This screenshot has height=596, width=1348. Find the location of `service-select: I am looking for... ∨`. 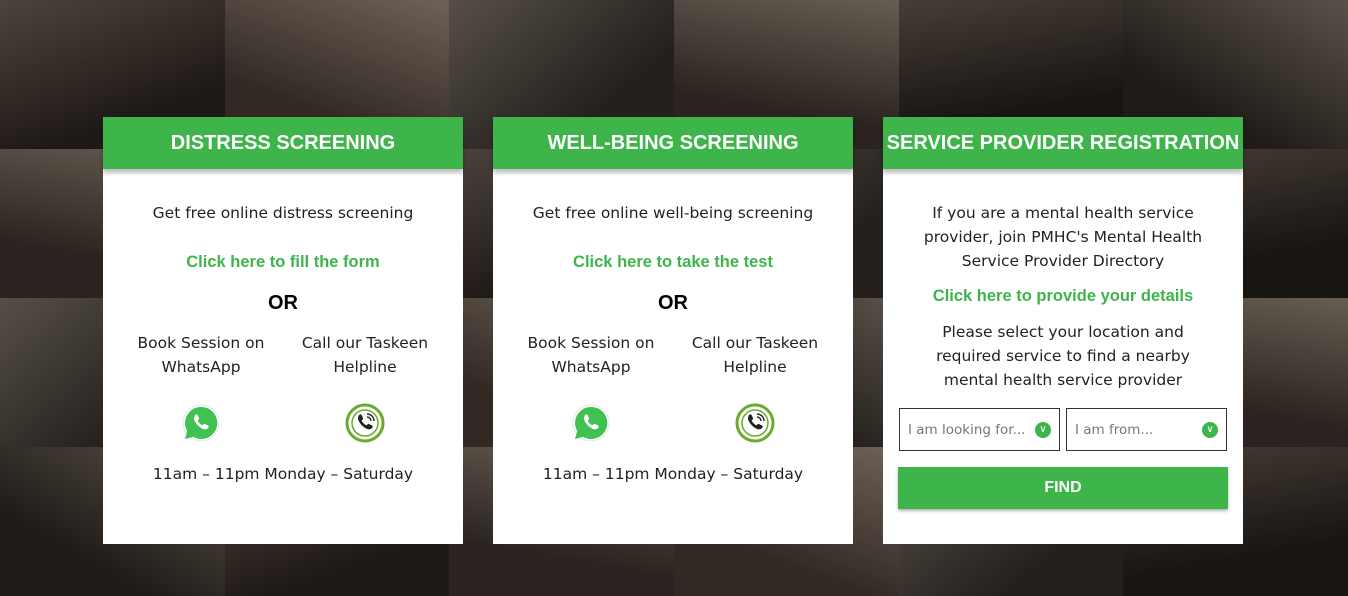

service-select: I am looking for... ∨ is located at coordinates (979, 429).